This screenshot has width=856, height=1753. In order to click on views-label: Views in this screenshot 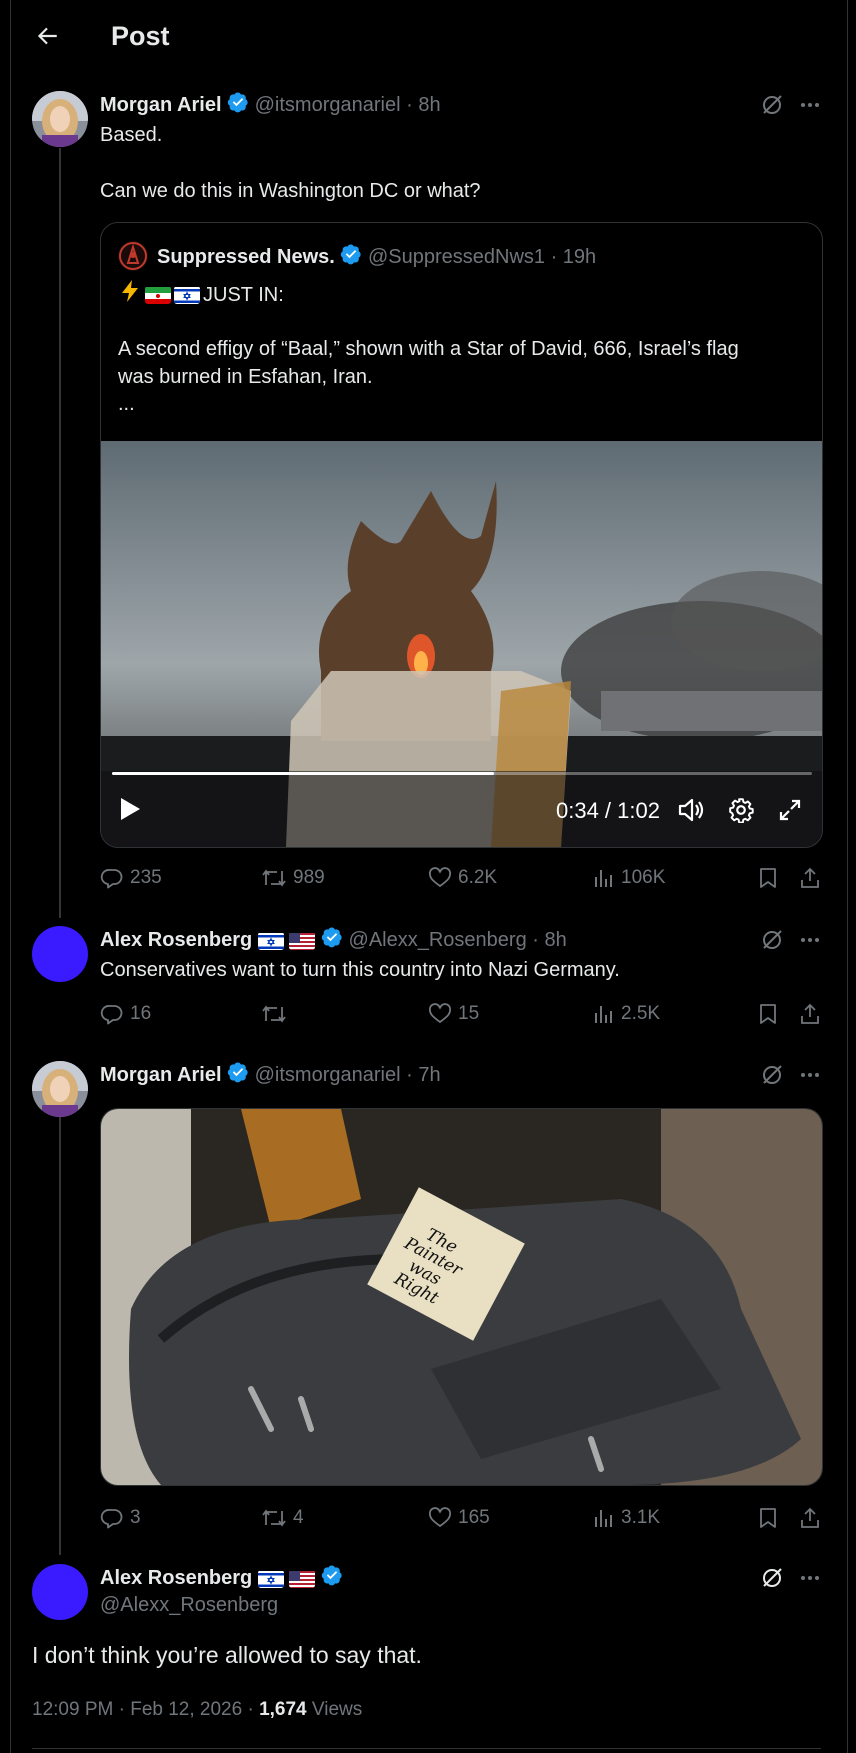, I will do `click(337, 1709)`.